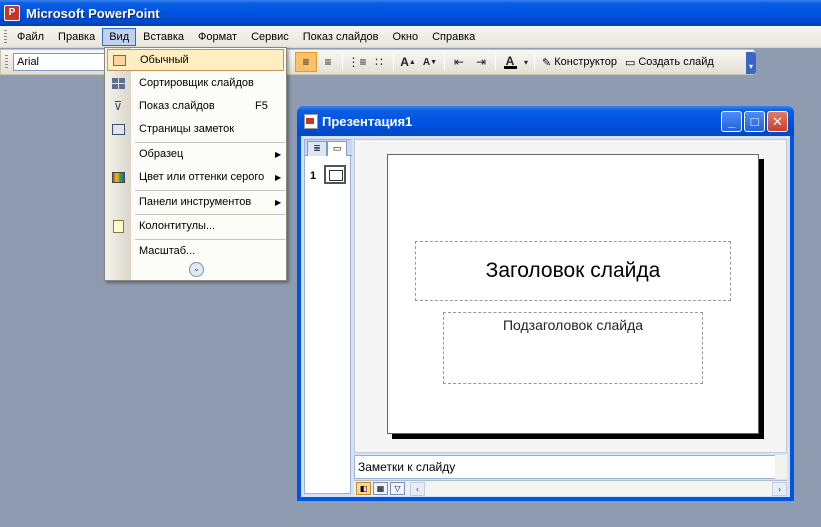 The image size is (821, 527). I want to click on menu-item-slide-sorter-label: Сортировщик слайдов, so click(196, 83).